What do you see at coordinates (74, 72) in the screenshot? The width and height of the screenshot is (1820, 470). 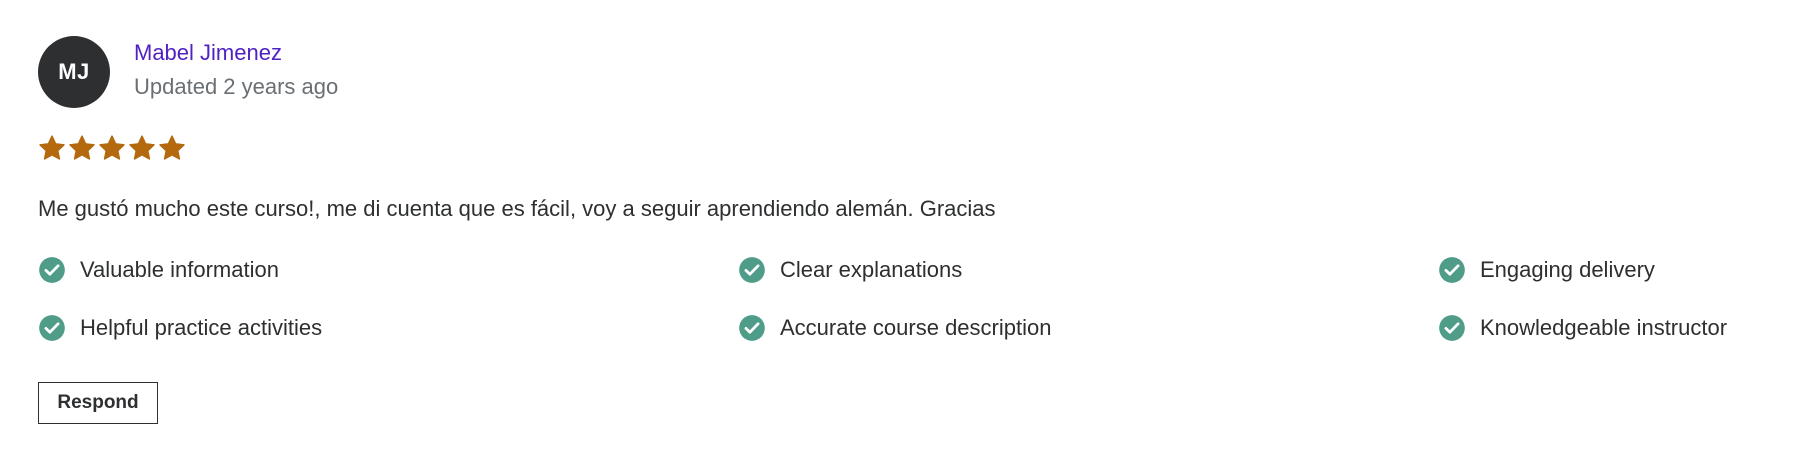 I see `avatar: MJ` at bounding box center [74, 72].